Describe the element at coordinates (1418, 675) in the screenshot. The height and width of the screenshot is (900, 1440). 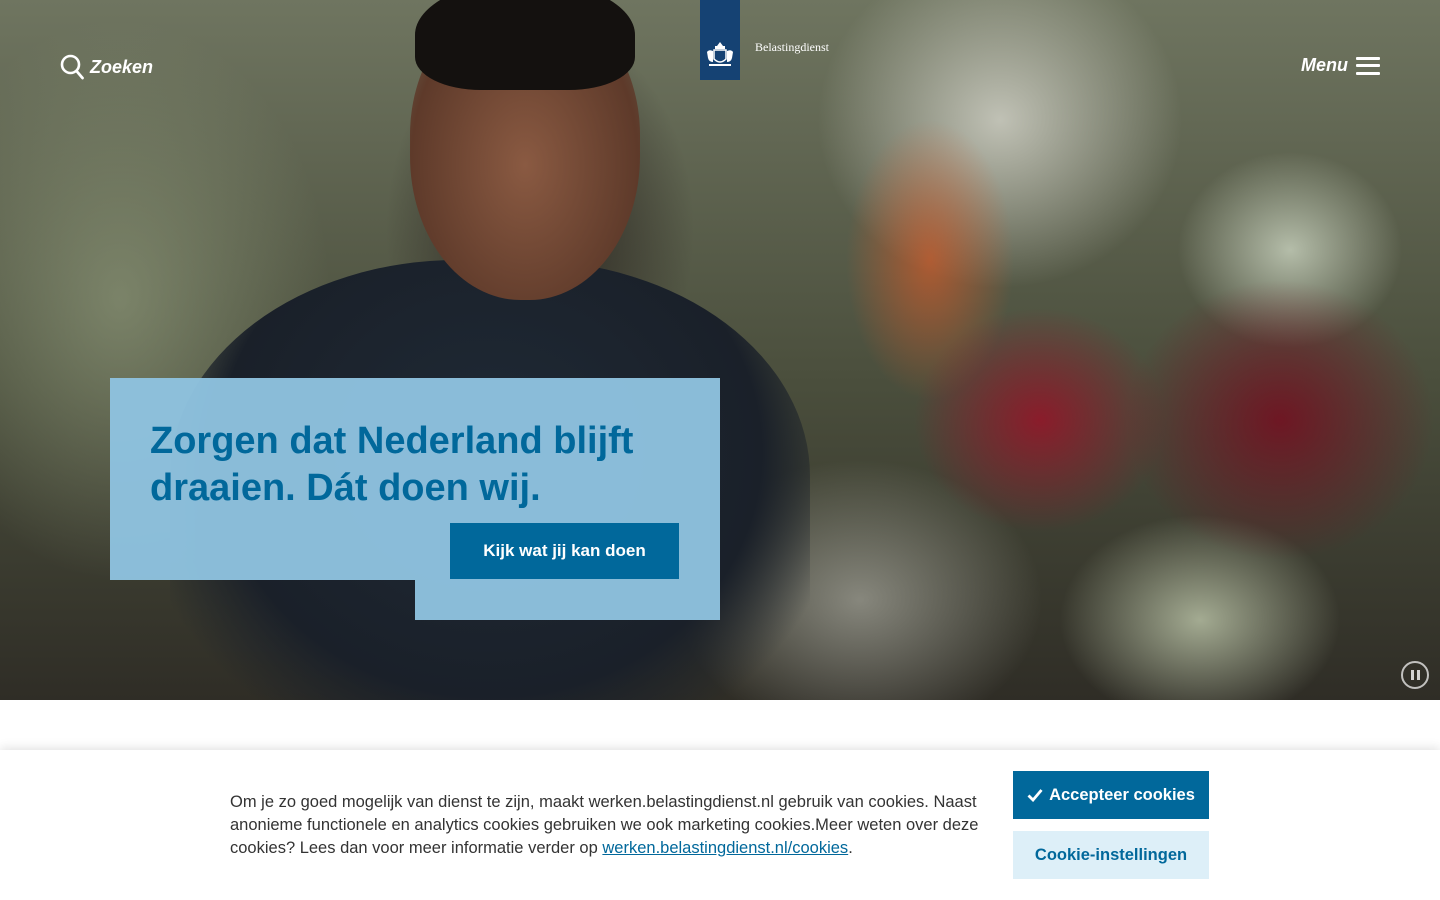
I see `pause-icon-bar-right` at that location.